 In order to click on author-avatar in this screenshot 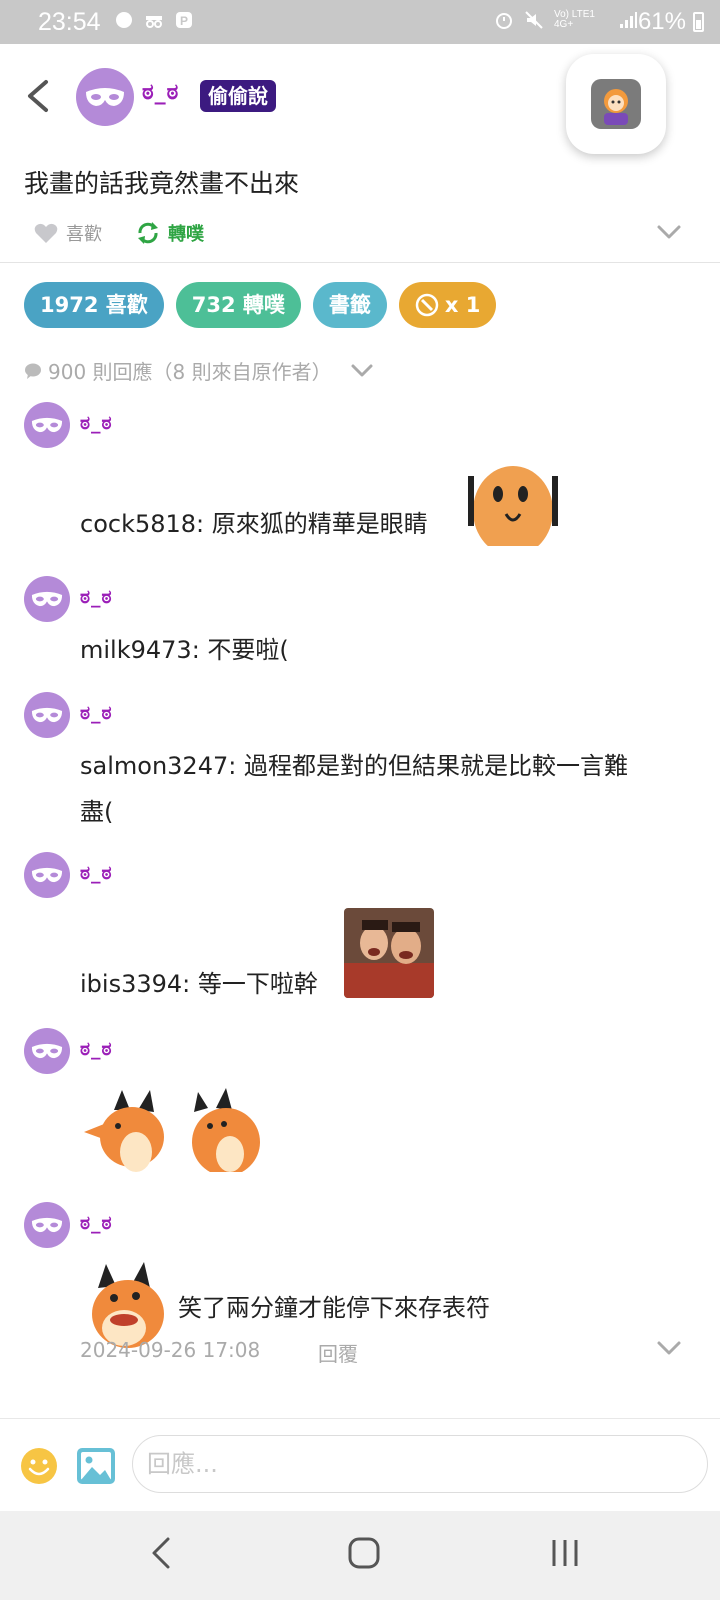, I will do `click(105, 97)`.